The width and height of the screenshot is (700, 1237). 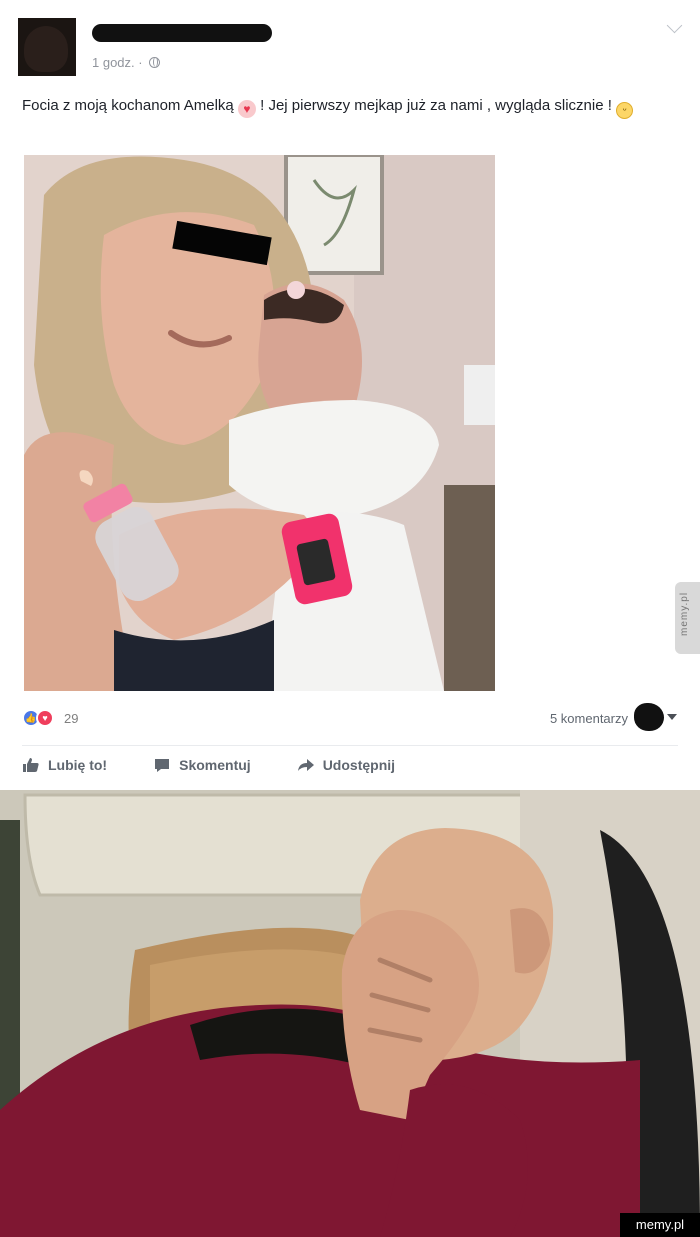 I want to click on love-reaction-icon: ♥, so click(x=45, y=718).